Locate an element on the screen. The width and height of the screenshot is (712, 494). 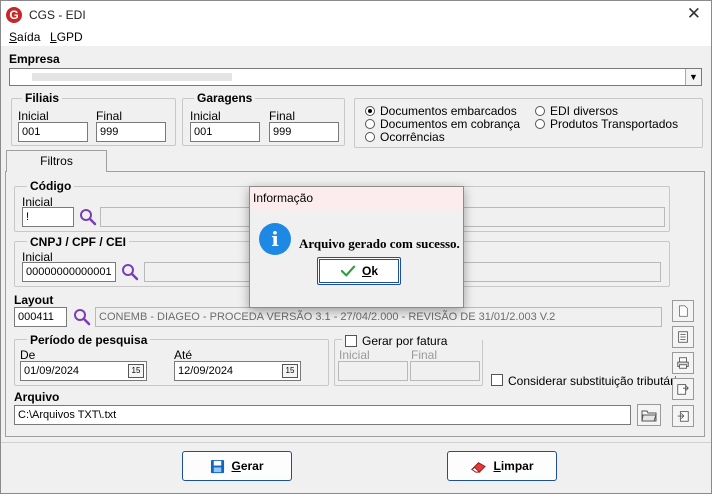
title-bar: G CGS - EDI ✕ is located at coordinates (356, 15).